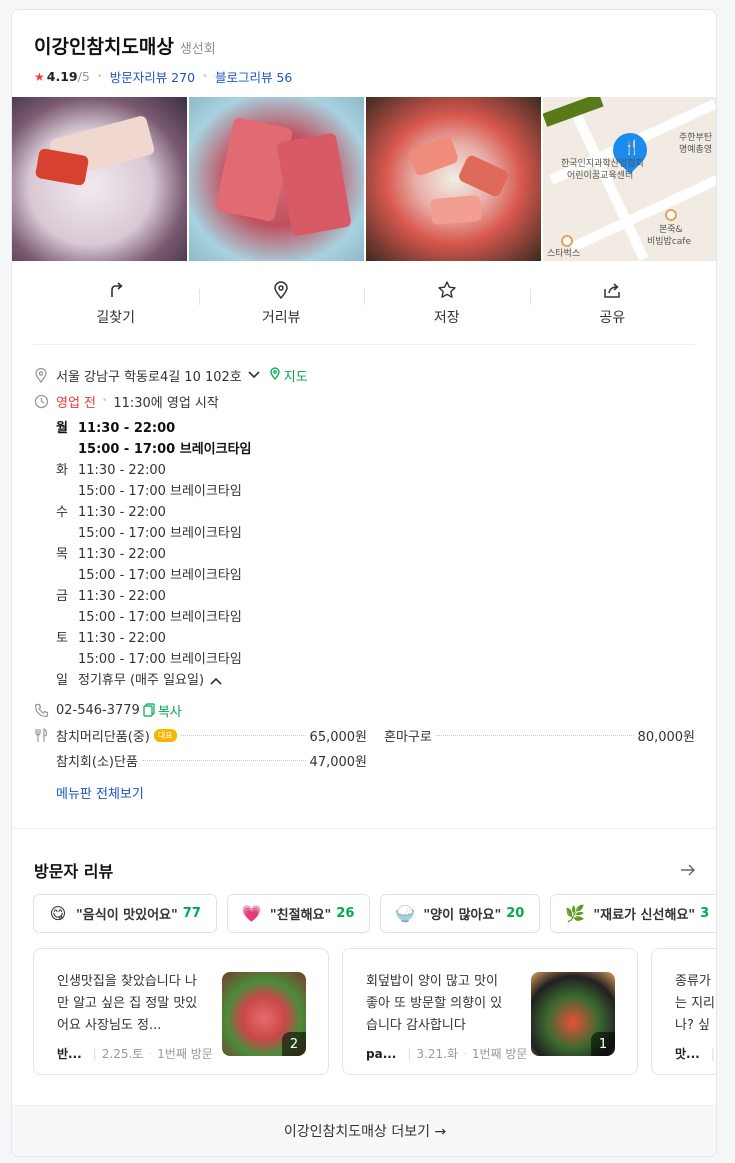  What do you see at coordinates (116, 317) in the screenshot?
I see `directions-label: 길찾기` at bounding box center [116, 317].